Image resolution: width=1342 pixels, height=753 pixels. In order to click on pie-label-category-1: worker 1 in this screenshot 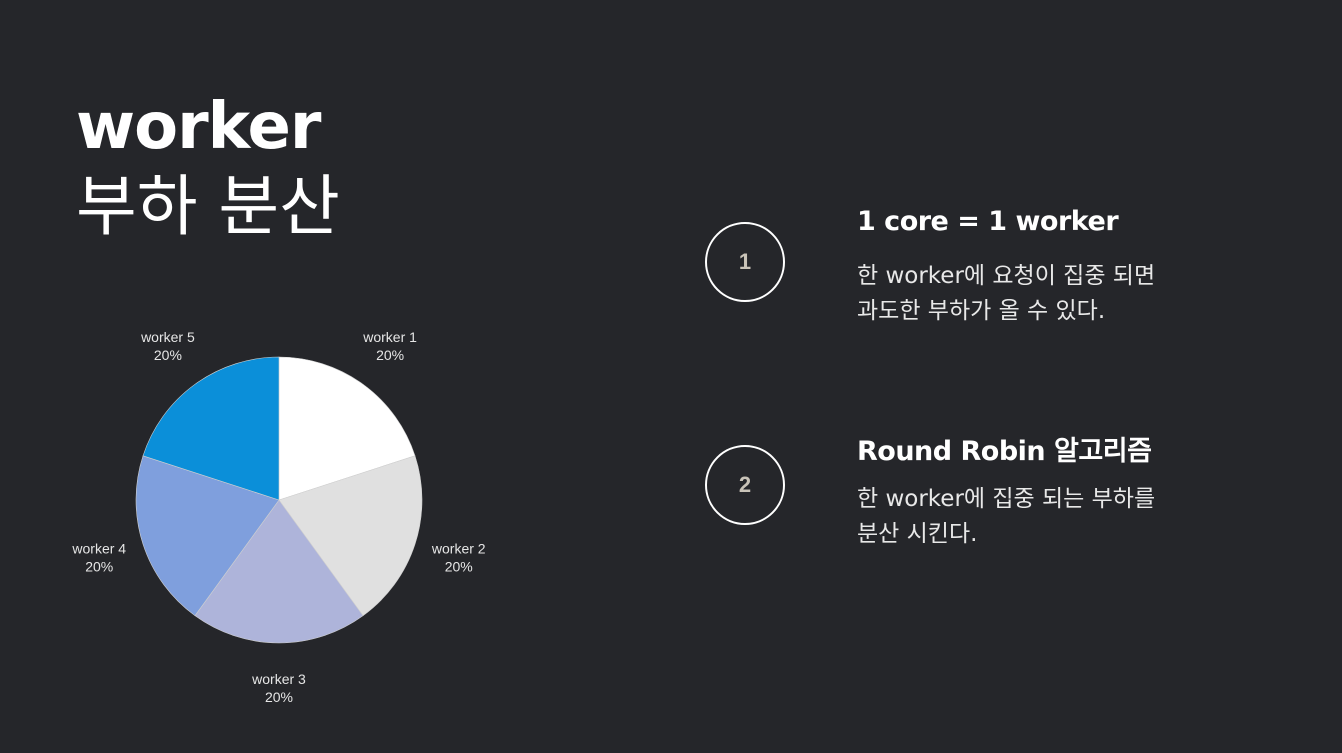, I will do `click(389, 337)`.